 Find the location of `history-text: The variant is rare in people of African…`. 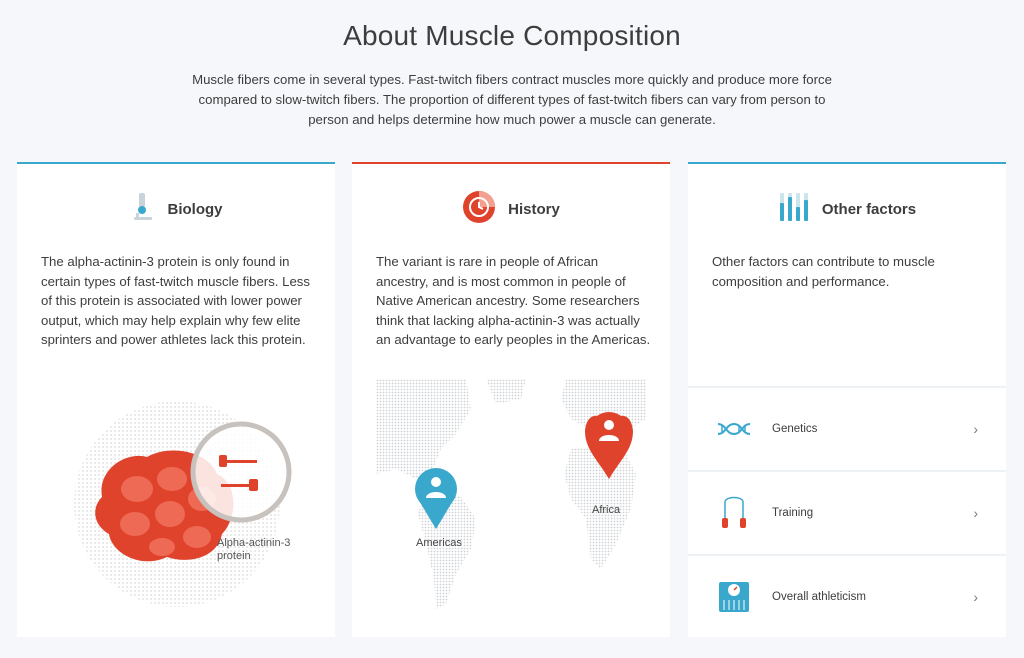

history-text: The variant is rare in people of African… is located at coordinates (513, 300).